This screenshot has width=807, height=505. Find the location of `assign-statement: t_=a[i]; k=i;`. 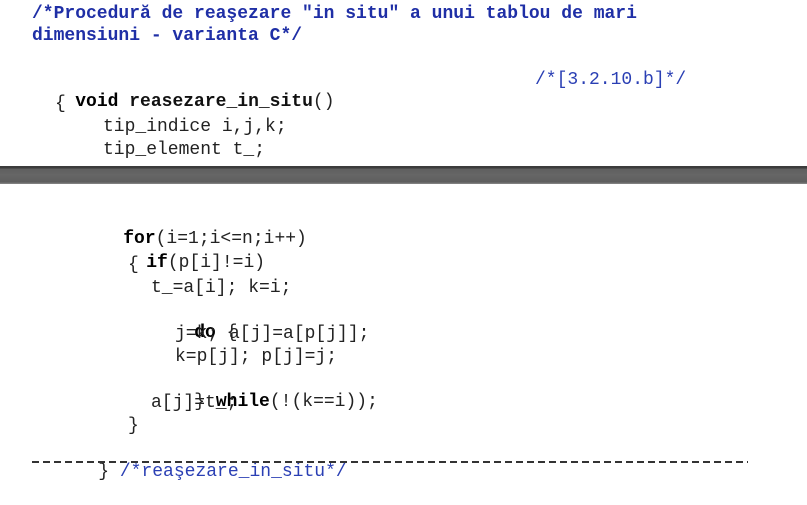

assign-statement: t_=a[i]; k=i; is located at coordinates (221, 288).